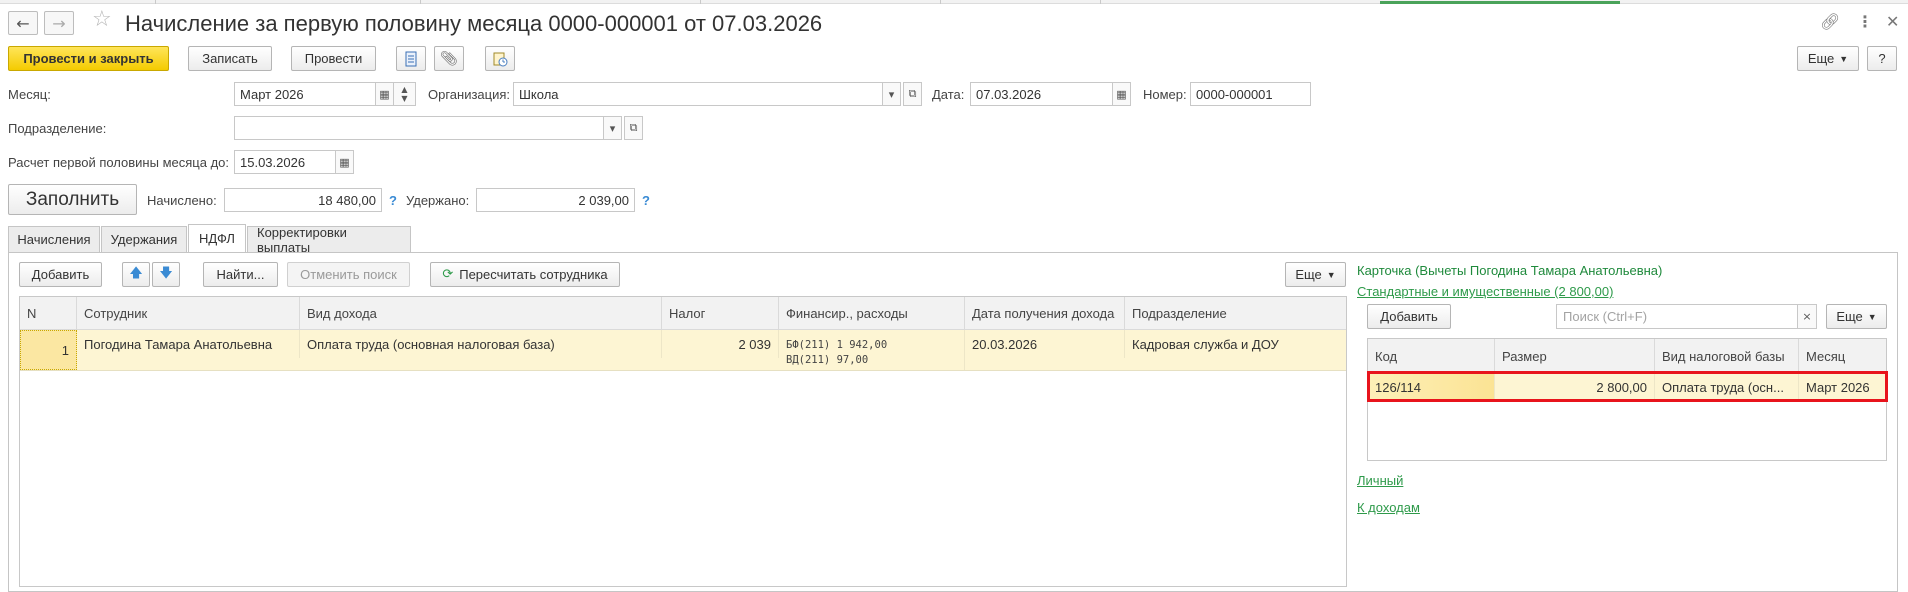 The image size is (1908, 592). I want to click on recalc-employee-button: ⟳ Пересчитать сотрудника, so click(525, 274).